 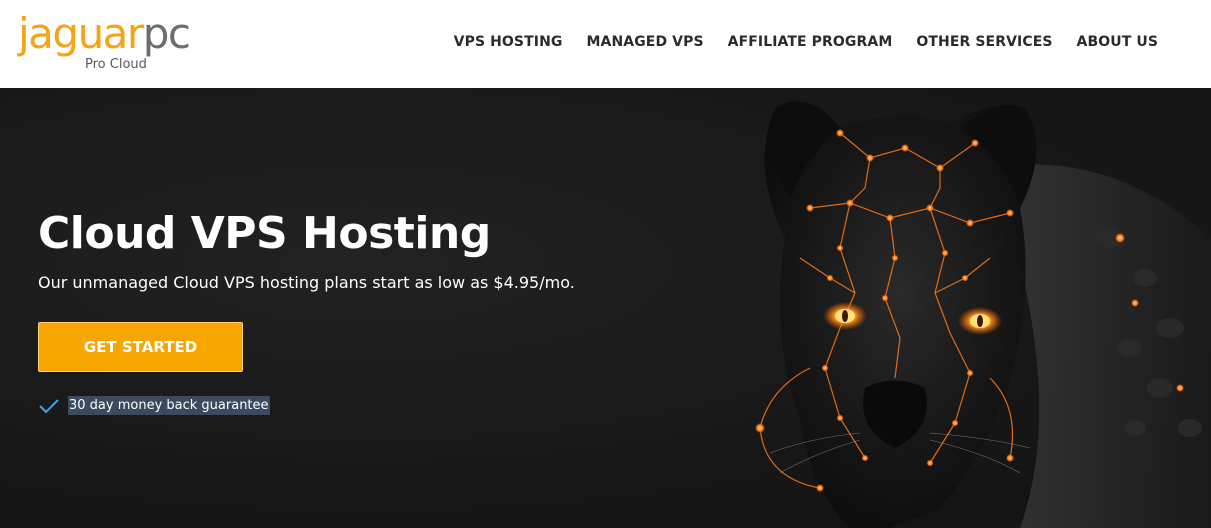 I want to click on logo-word-jaguar: jaguar, so click(x=81, y=33).